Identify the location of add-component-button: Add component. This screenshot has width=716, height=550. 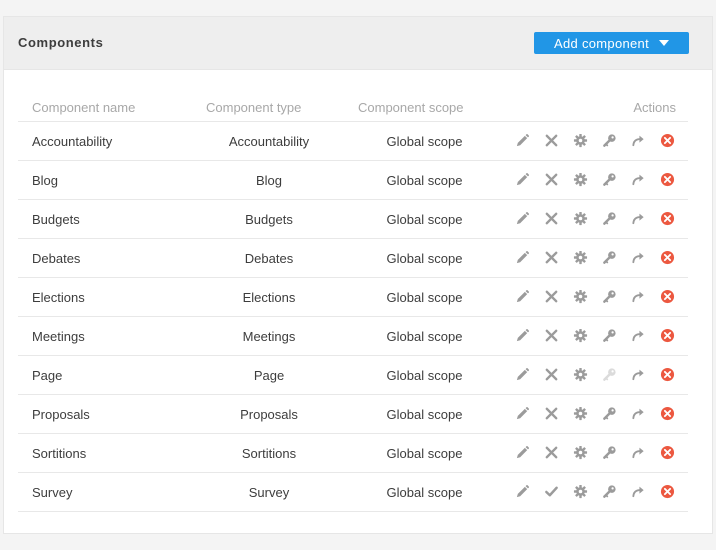
(611, 43).